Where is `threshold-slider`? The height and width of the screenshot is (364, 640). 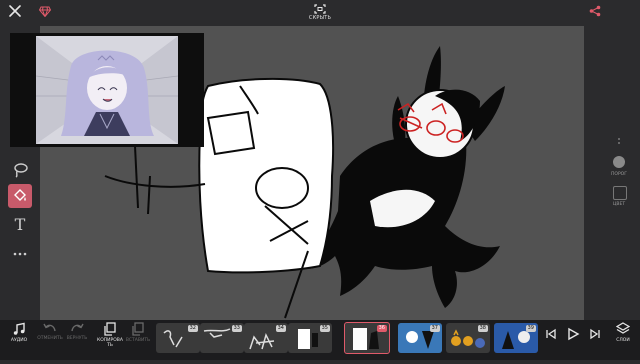
threshold-slider is located at coordinates (619, 152).